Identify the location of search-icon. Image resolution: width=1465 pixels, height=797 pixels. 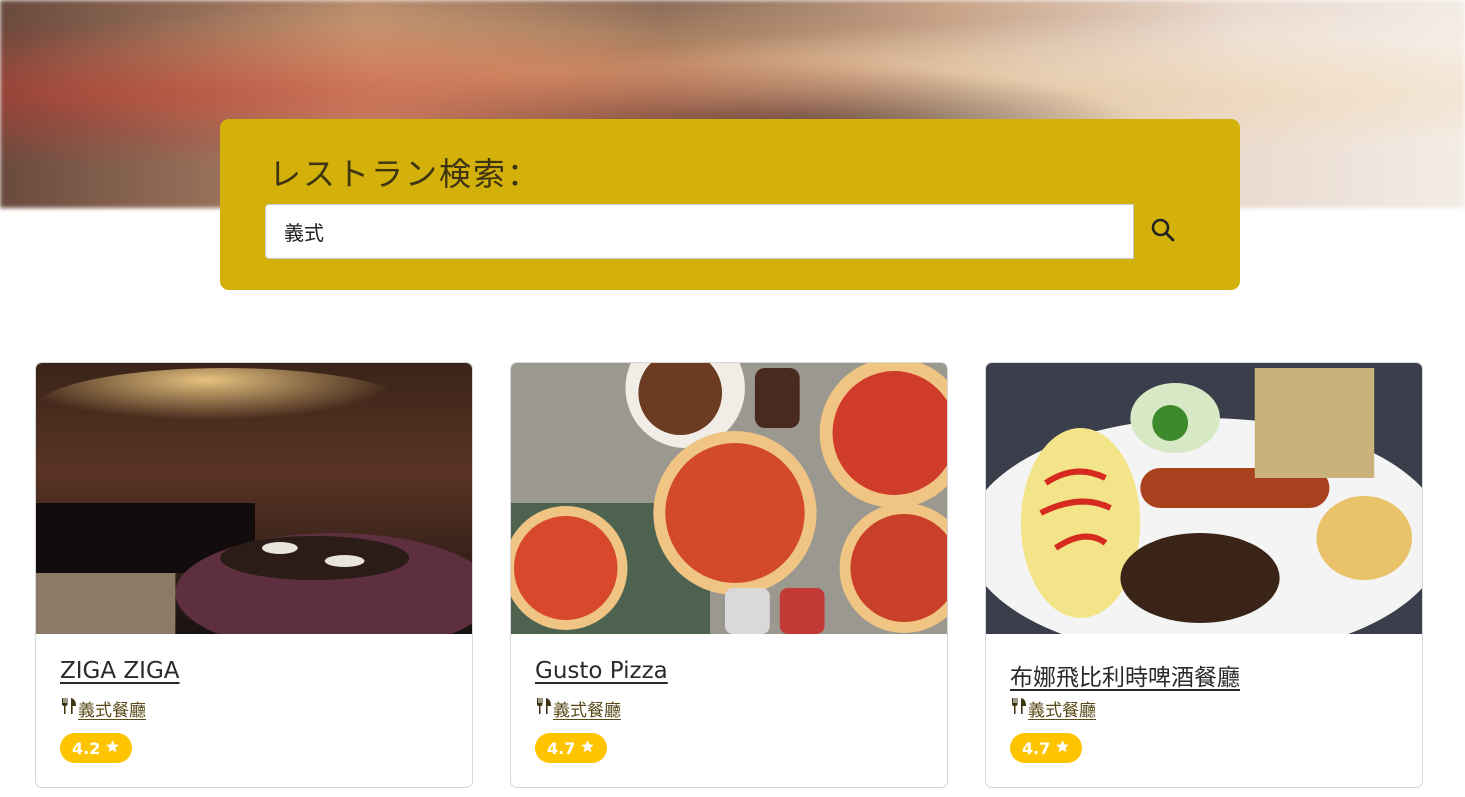
(1163, 232).